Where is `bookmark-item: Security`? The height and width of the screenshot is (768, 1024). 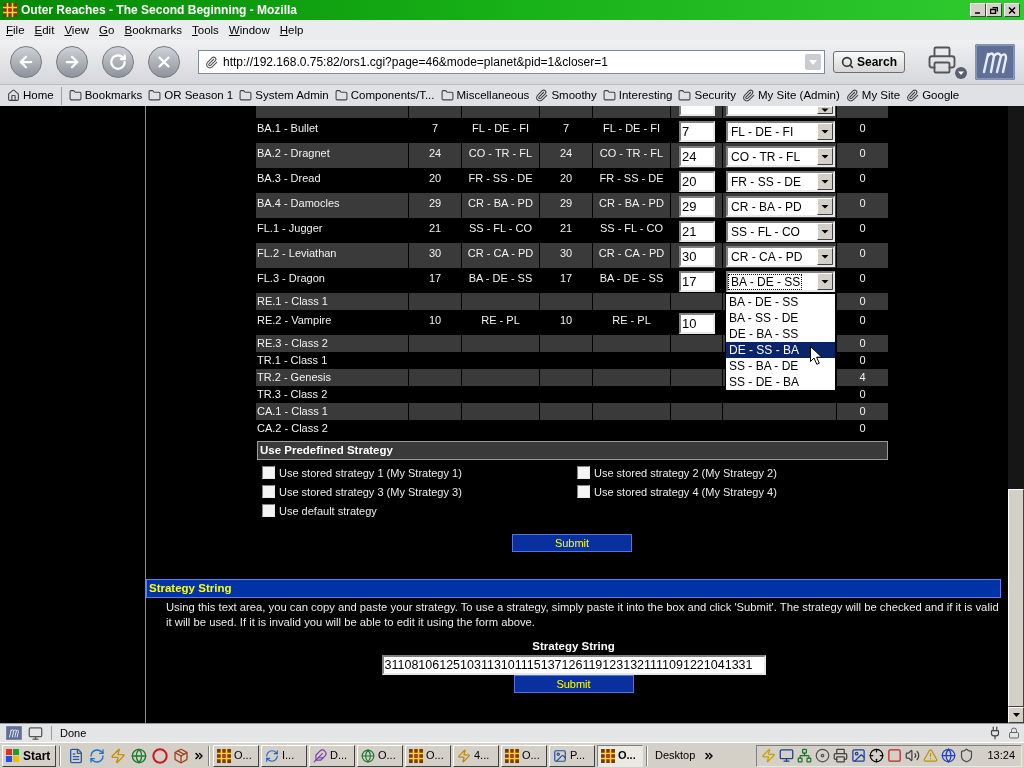 bookmark-item: Security is located at coordinates (707, 95).